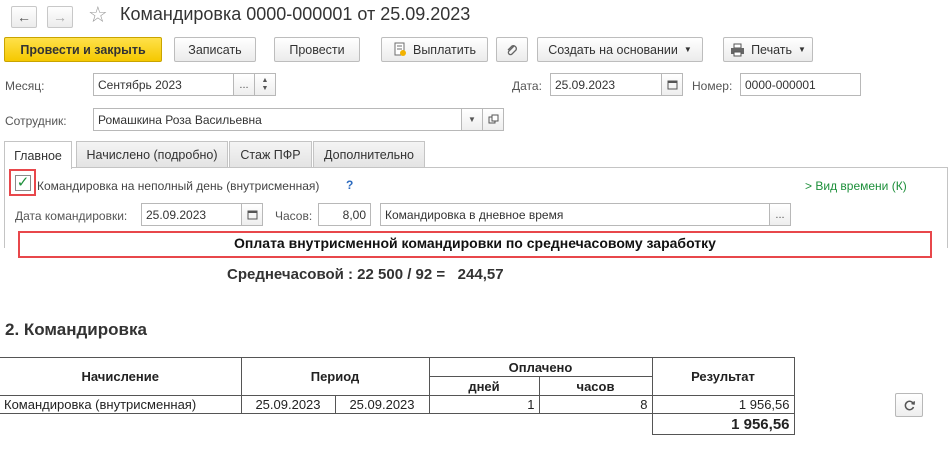 The height and width of the screenshot is (461, 950). What do you see at coordinates (294, 216) in the screenshot?
I see `hours-label: Часов:` at bounding box center [294, 216].